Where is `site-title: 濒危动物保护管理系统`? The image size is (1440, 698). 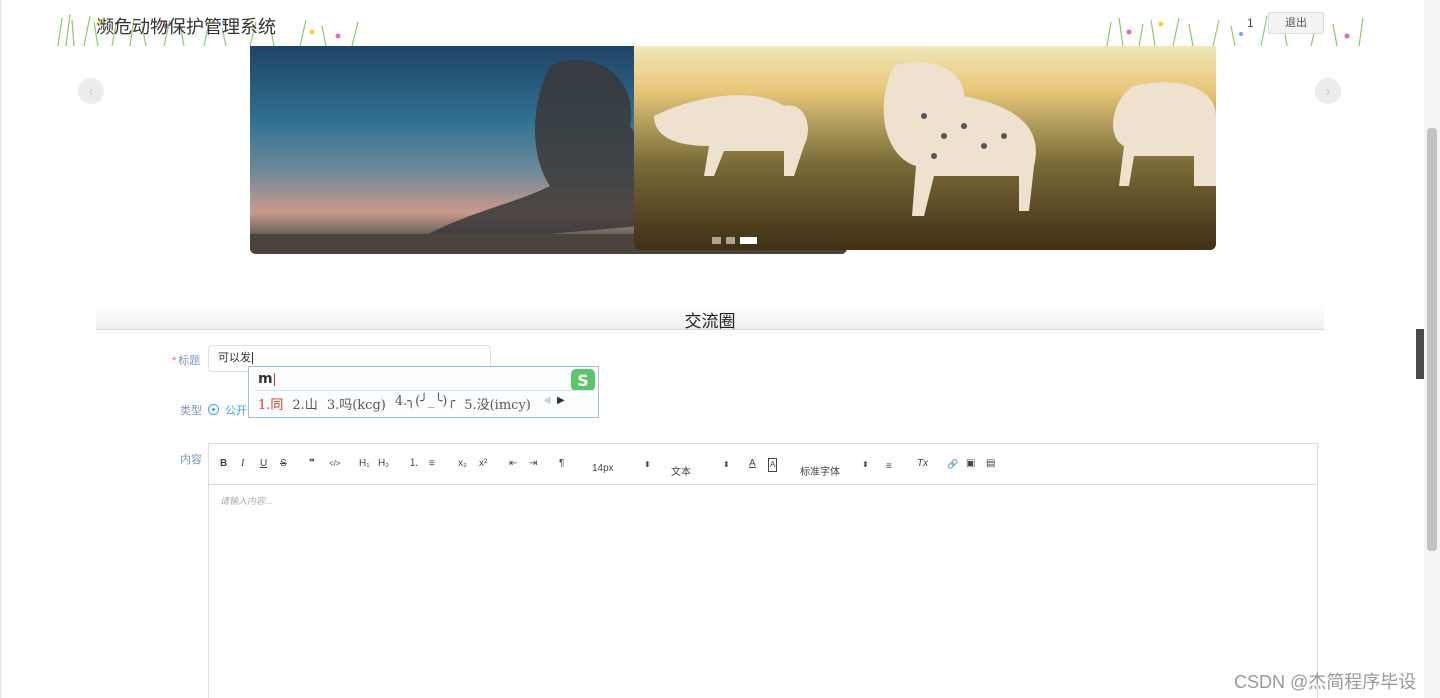
site-title: 濒危动物保护管理系统 is located at coordinates (186, 27).